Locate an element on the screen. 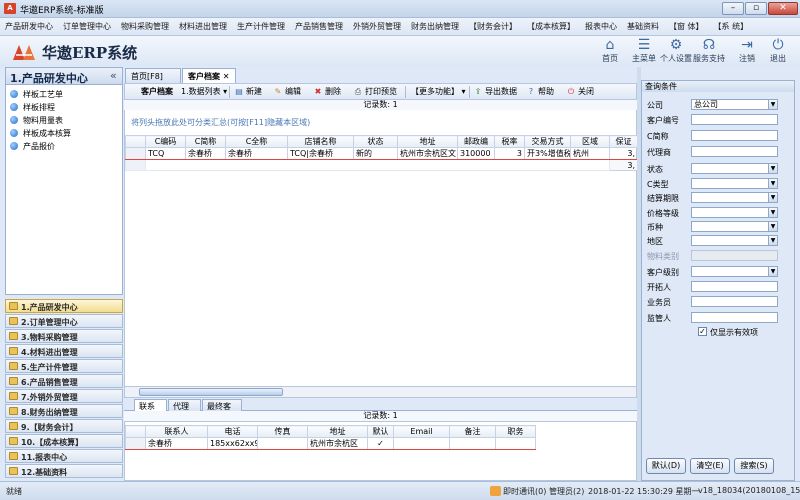  more-functions-dropdown: 【更多功能】 ▾ is located at coordinates (438, 92).